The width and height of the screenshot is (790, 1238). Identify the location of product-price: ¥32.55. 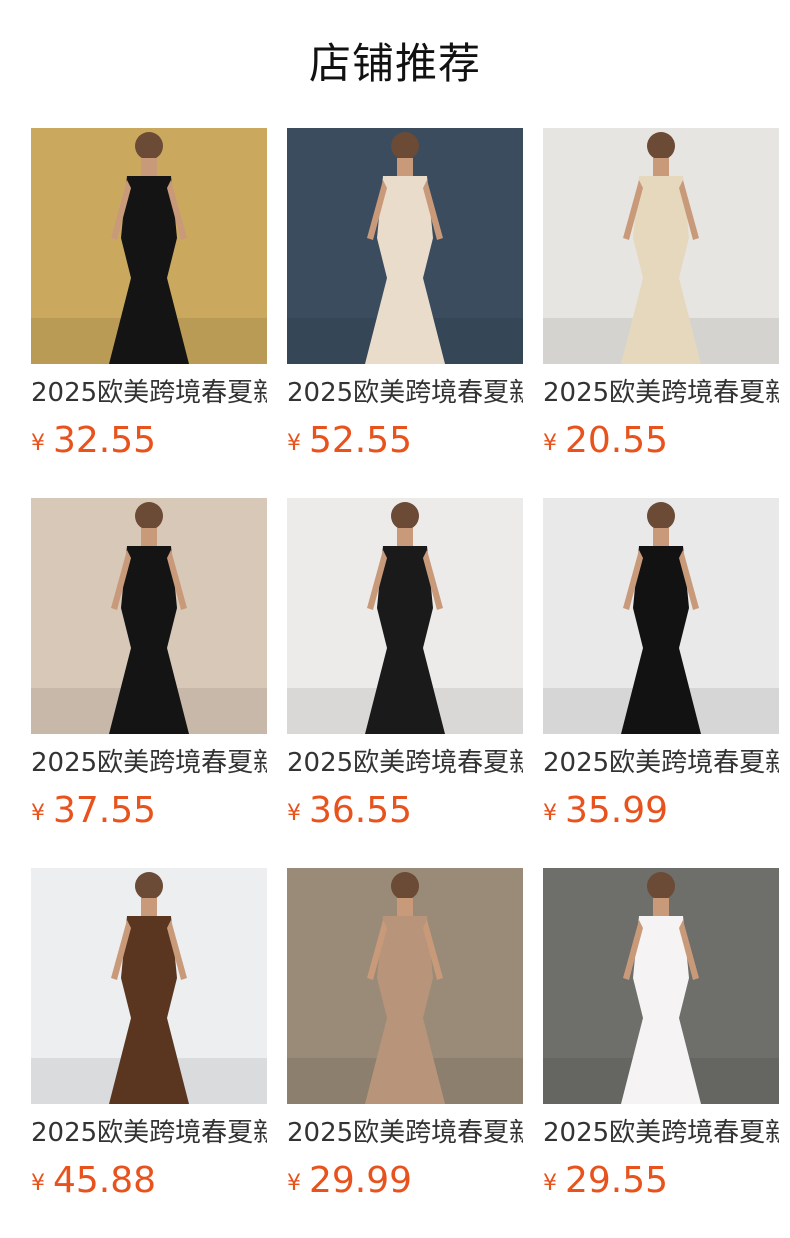
(149, 441).